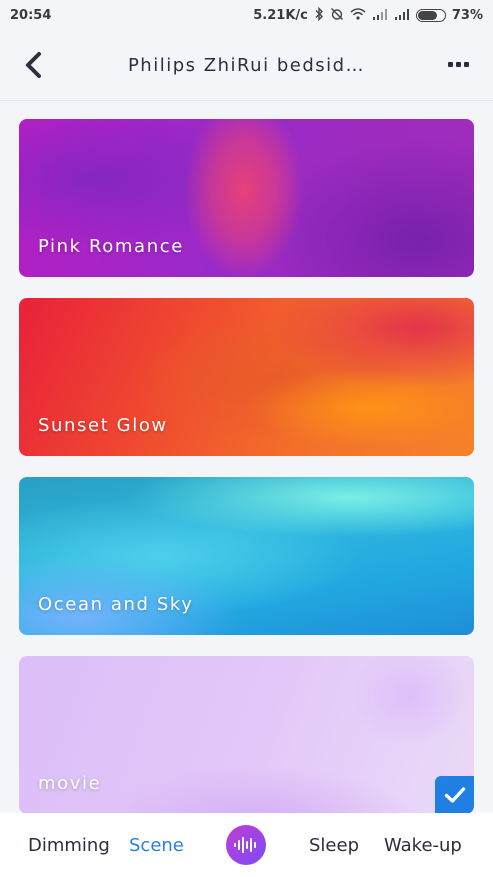 The image size is (493, 877). I want to click on back-button, so click(35, 65).